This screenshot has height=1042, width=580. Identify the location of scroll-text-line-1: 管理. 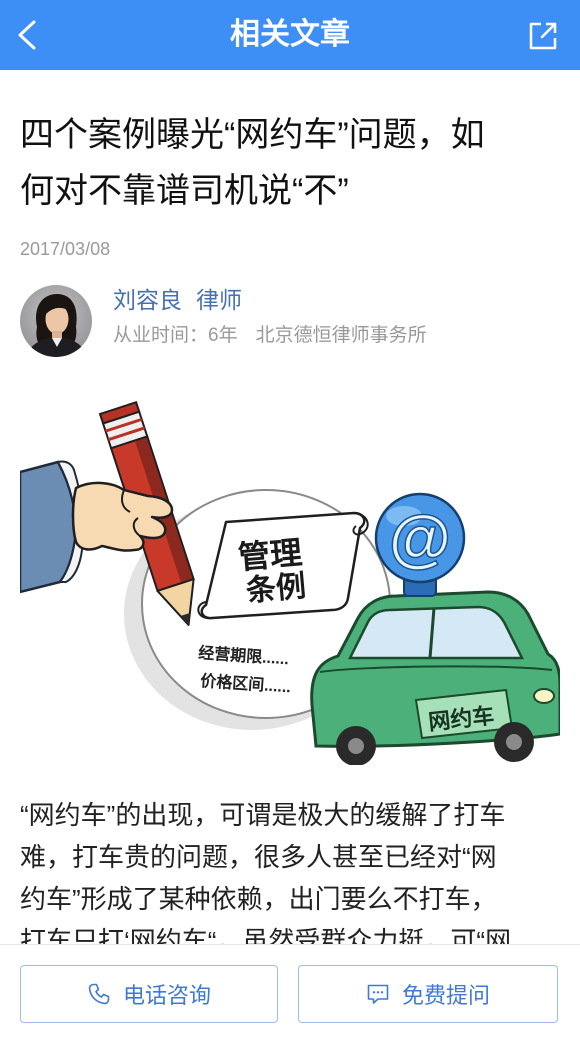
(270, 554).